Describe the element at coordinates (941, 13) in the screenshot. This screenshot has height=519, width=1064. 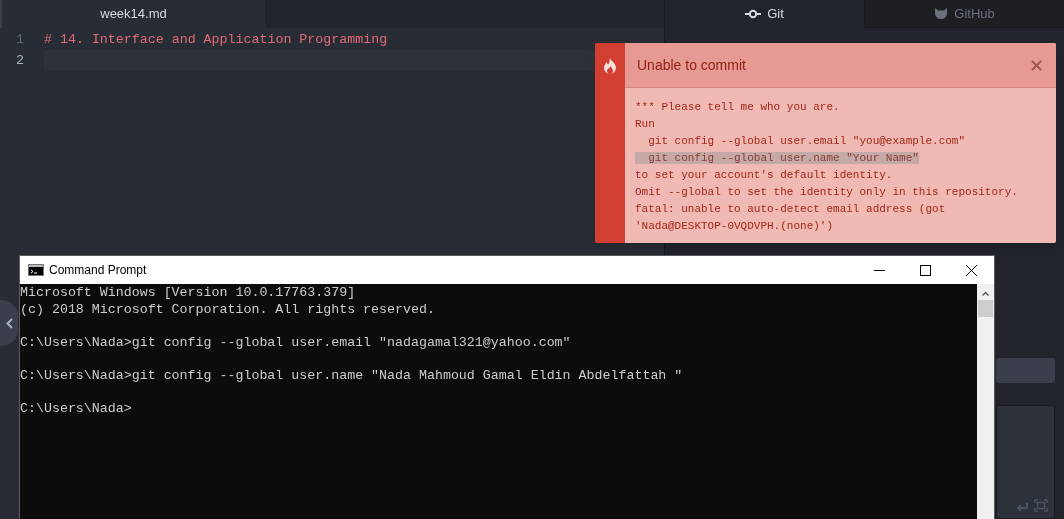
I see `cat-icon` at that location.